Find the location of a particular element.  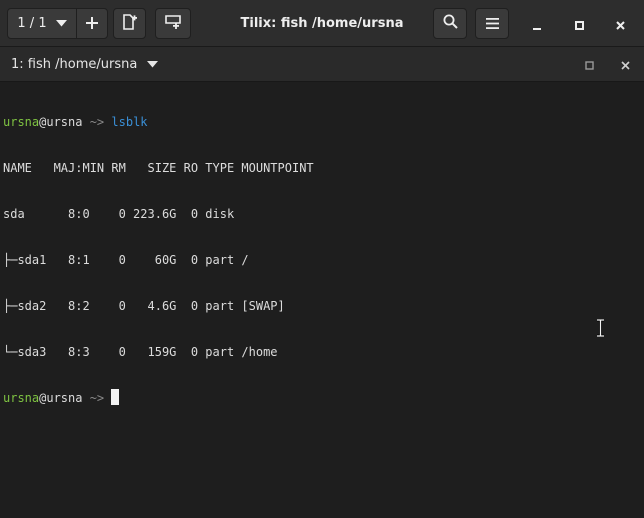

minimize-button is located at coordinates (537, 24).